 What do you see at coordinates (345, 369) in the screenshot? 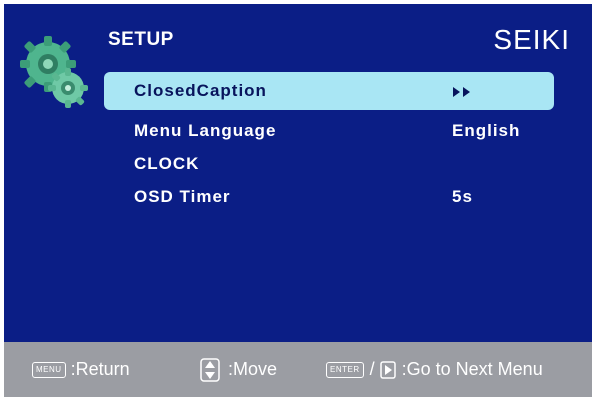
I see `enter-key-icon: ENTER` at bounding box center [345, 369].